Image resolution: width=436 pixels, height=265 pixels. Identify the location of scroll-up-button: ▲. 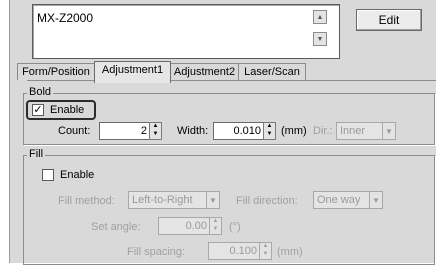
(320, 17).